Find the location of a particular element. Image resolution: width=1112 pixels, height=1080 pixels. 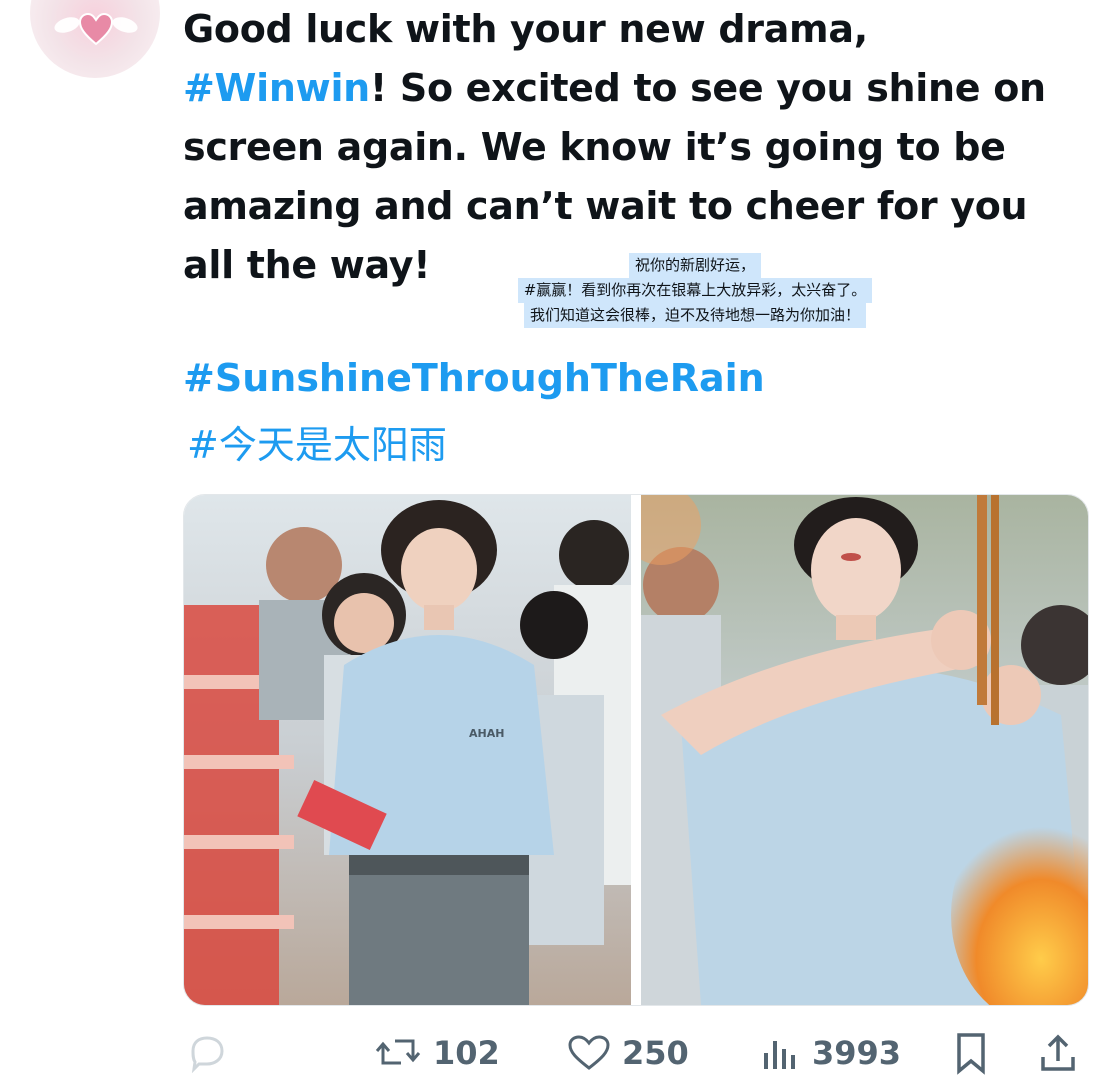

shirt-text: AHAH is located at coordinates (486, 733).